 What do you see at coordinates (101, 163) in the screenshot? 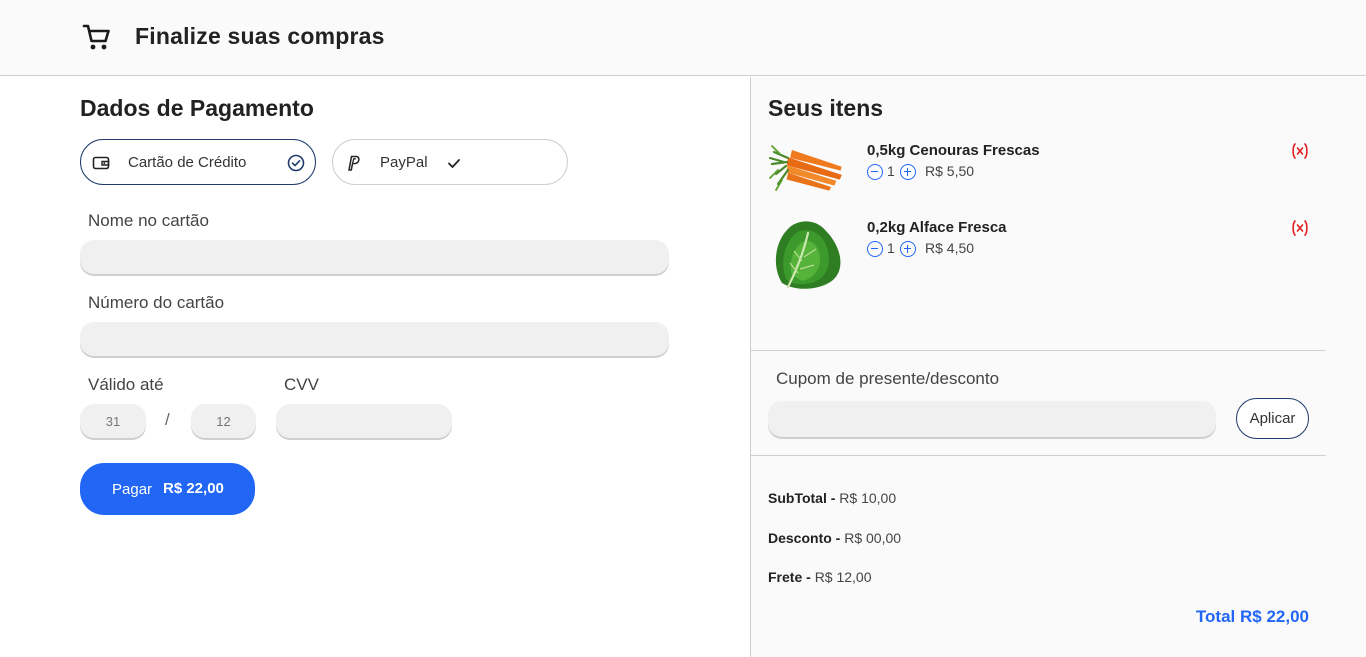
I see `wallet-icon` at bounding box center [101, 163].